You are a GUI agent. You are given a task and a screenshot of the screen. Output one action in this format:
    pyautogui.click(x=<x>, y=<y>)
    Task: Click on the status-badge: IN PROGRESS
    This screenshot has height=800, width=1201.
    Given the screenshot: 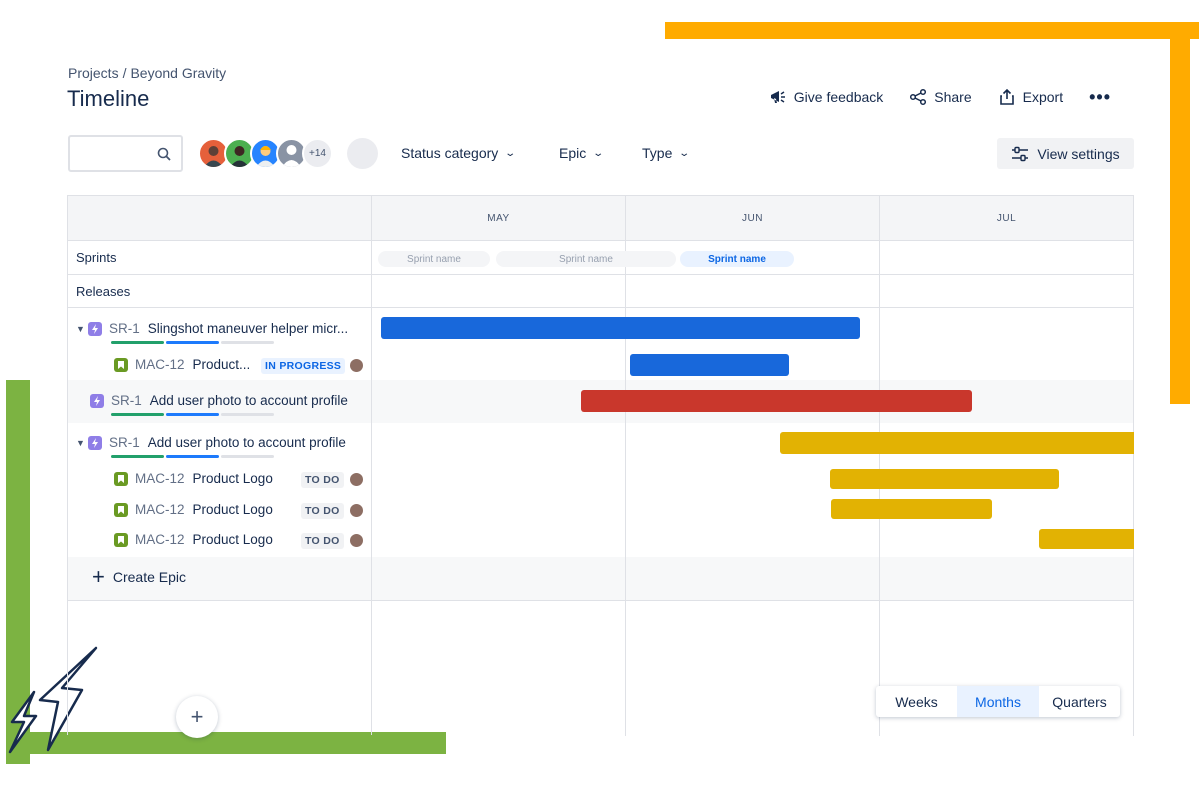 What is the action you would take?
    pyautogui.click(x=303, y=366)
    